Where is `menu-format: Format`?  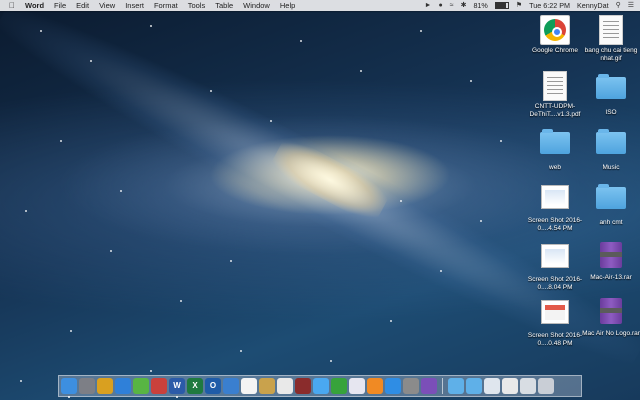
menu-format: Format is located at coordinates (166, 5).